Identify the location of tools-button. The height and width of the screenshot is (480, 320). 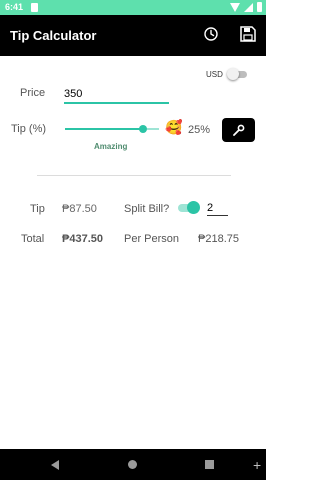
(238, 130).